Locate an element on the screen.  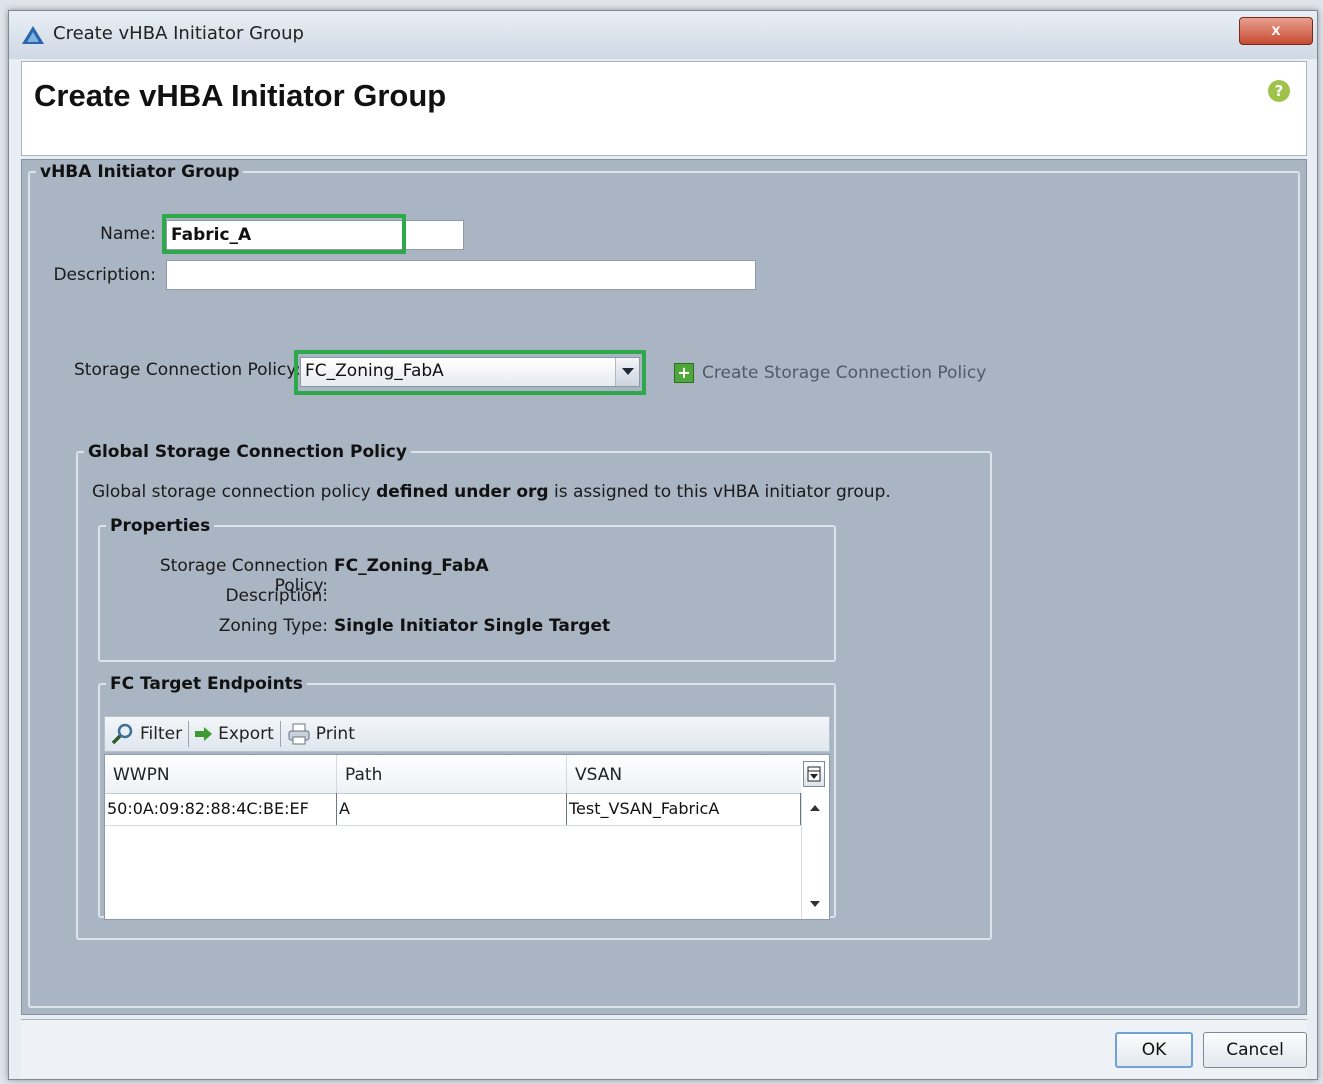
endpoints-legend: FC Target Endpoints is located at coordinates (206, 684).